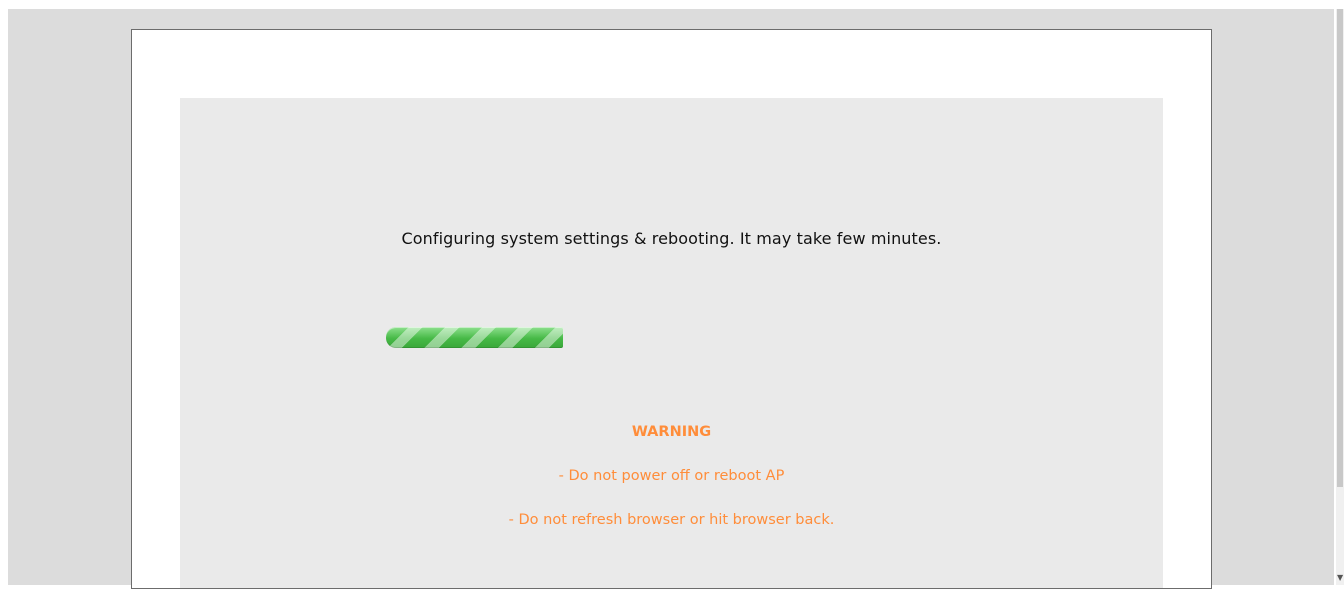  What do you see at coordinates (474, 337) in the screenshot?
I see `progress-bar-fill` at bounding box center [474, 337].